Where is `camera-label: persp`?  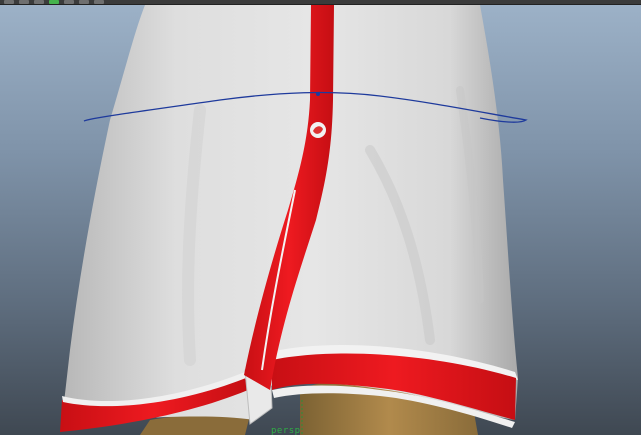 camera-label: persp is located at coordinates (286, 430).